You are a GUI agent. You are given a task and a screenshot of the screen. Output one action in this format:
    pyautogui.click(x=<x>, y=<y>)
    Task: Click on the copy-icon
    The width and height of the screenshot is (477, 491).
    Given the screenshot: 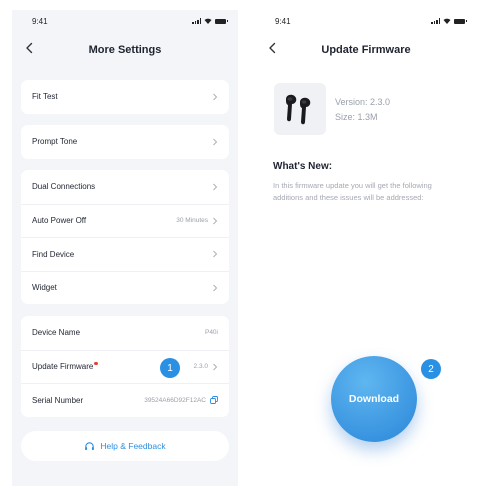 What is the action you would take?
    pyautogui.click(x=214, y=400)
    